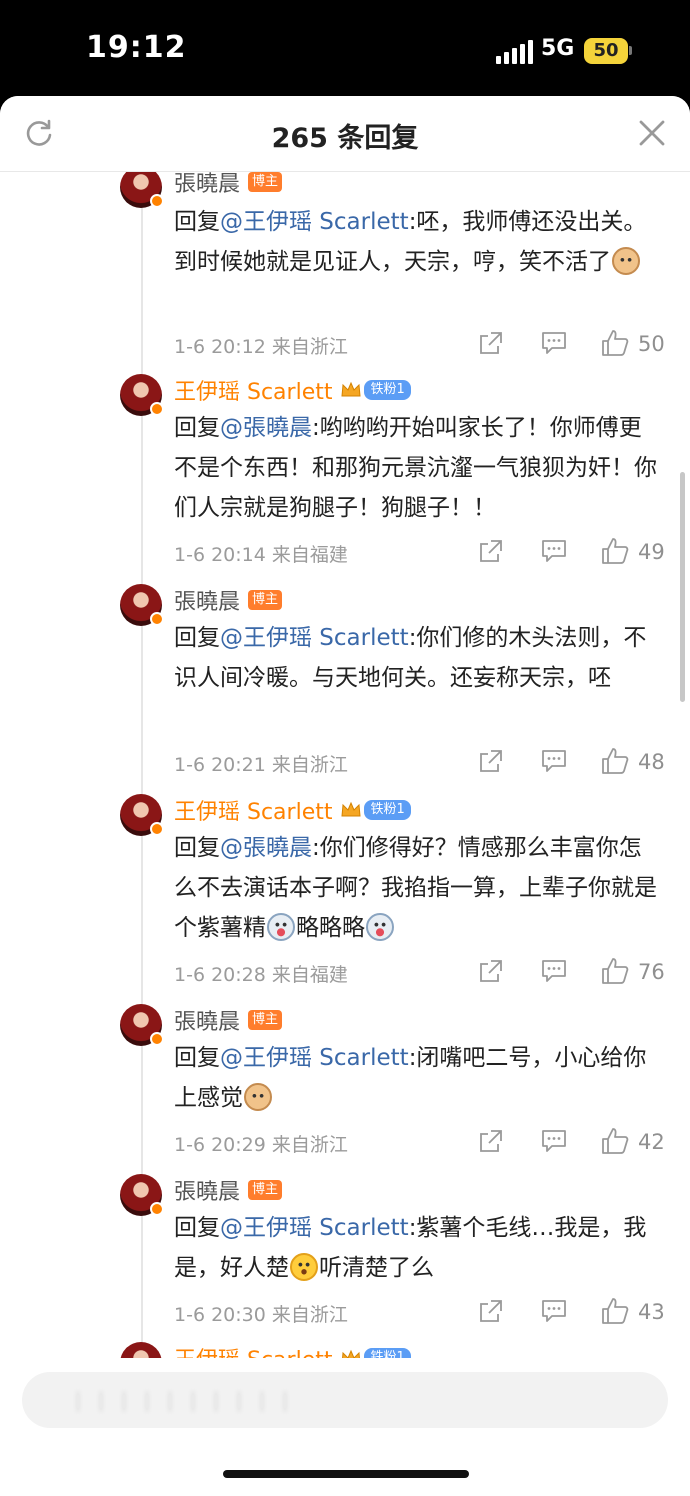 The height and width of the screenshot is (1496, 690). I want to click on reply-text: 回复@王伊瑶 Scarlett:闭嘴吧二号，小心给你上感觉, so click(410, 1078).